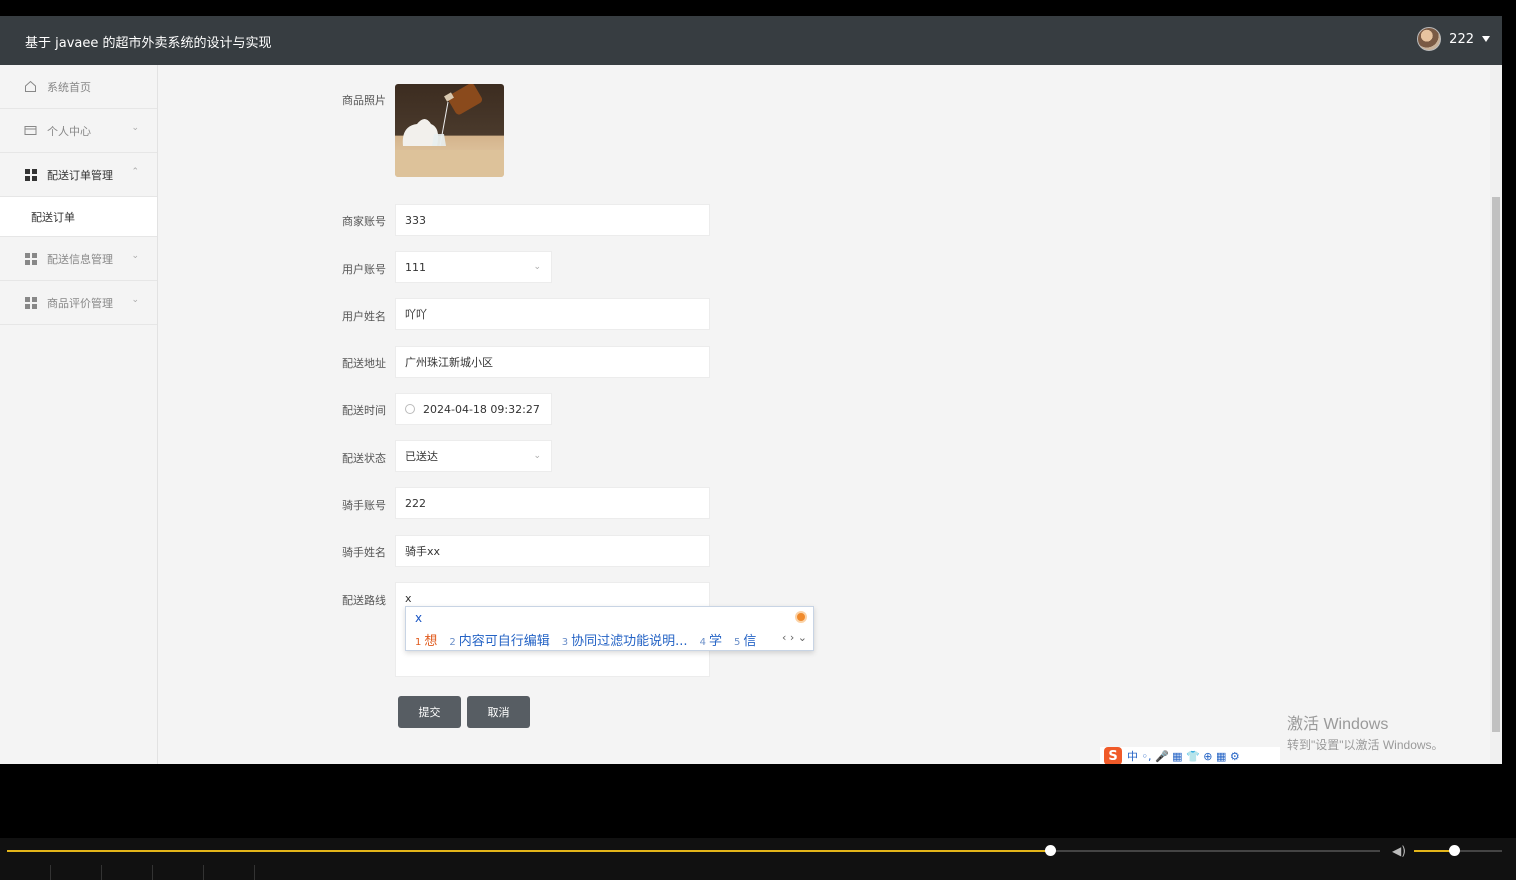  Describe the element at coordinates (552, 220) in the screenshot. I see `merchant-account-field: 333` at that location.